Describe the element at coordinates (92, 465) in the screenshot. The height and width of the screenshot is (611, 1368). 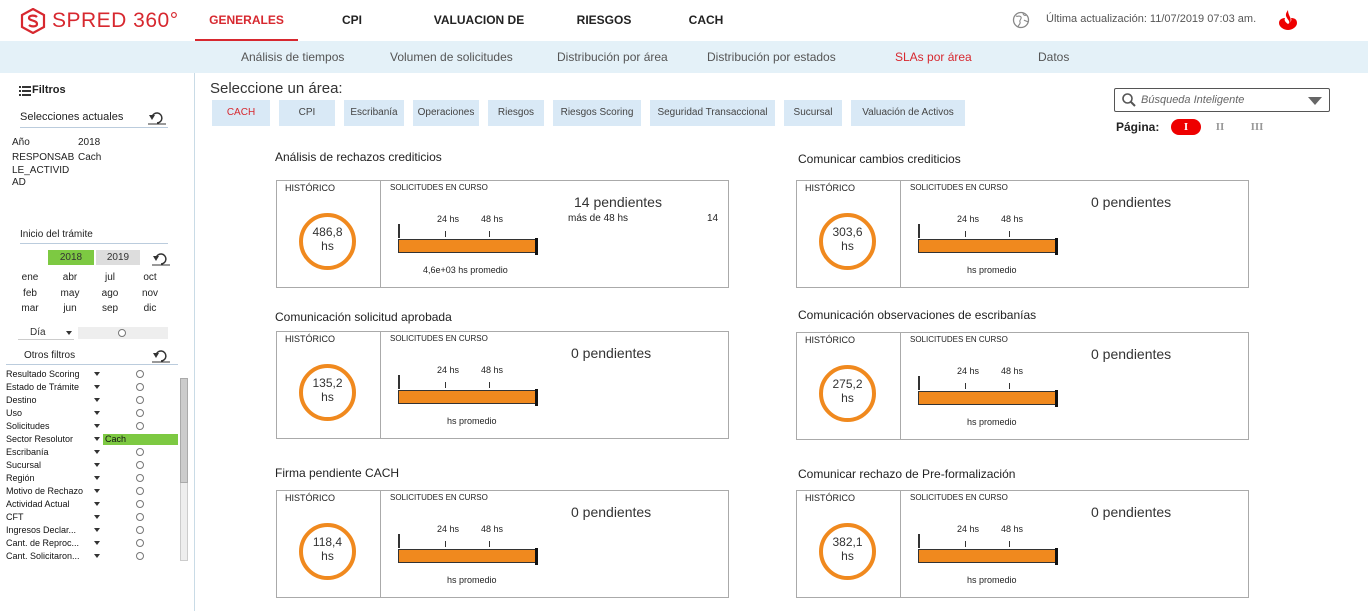
I see `filter-row: Sucursal` at that location.